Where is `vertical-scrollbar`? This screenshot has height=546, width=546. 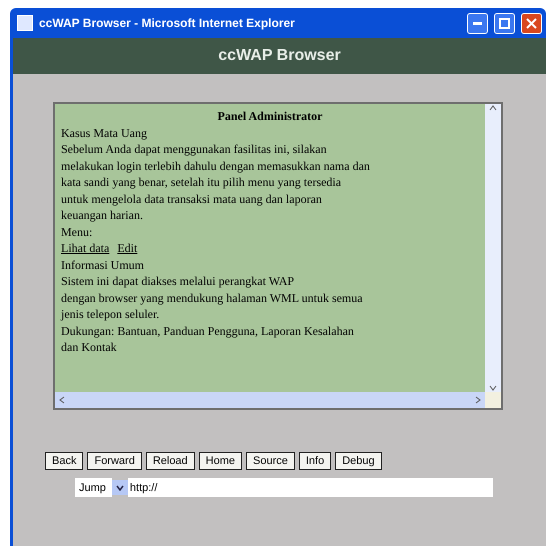
vertical-scrollbar is located at coordinates (493, 248).